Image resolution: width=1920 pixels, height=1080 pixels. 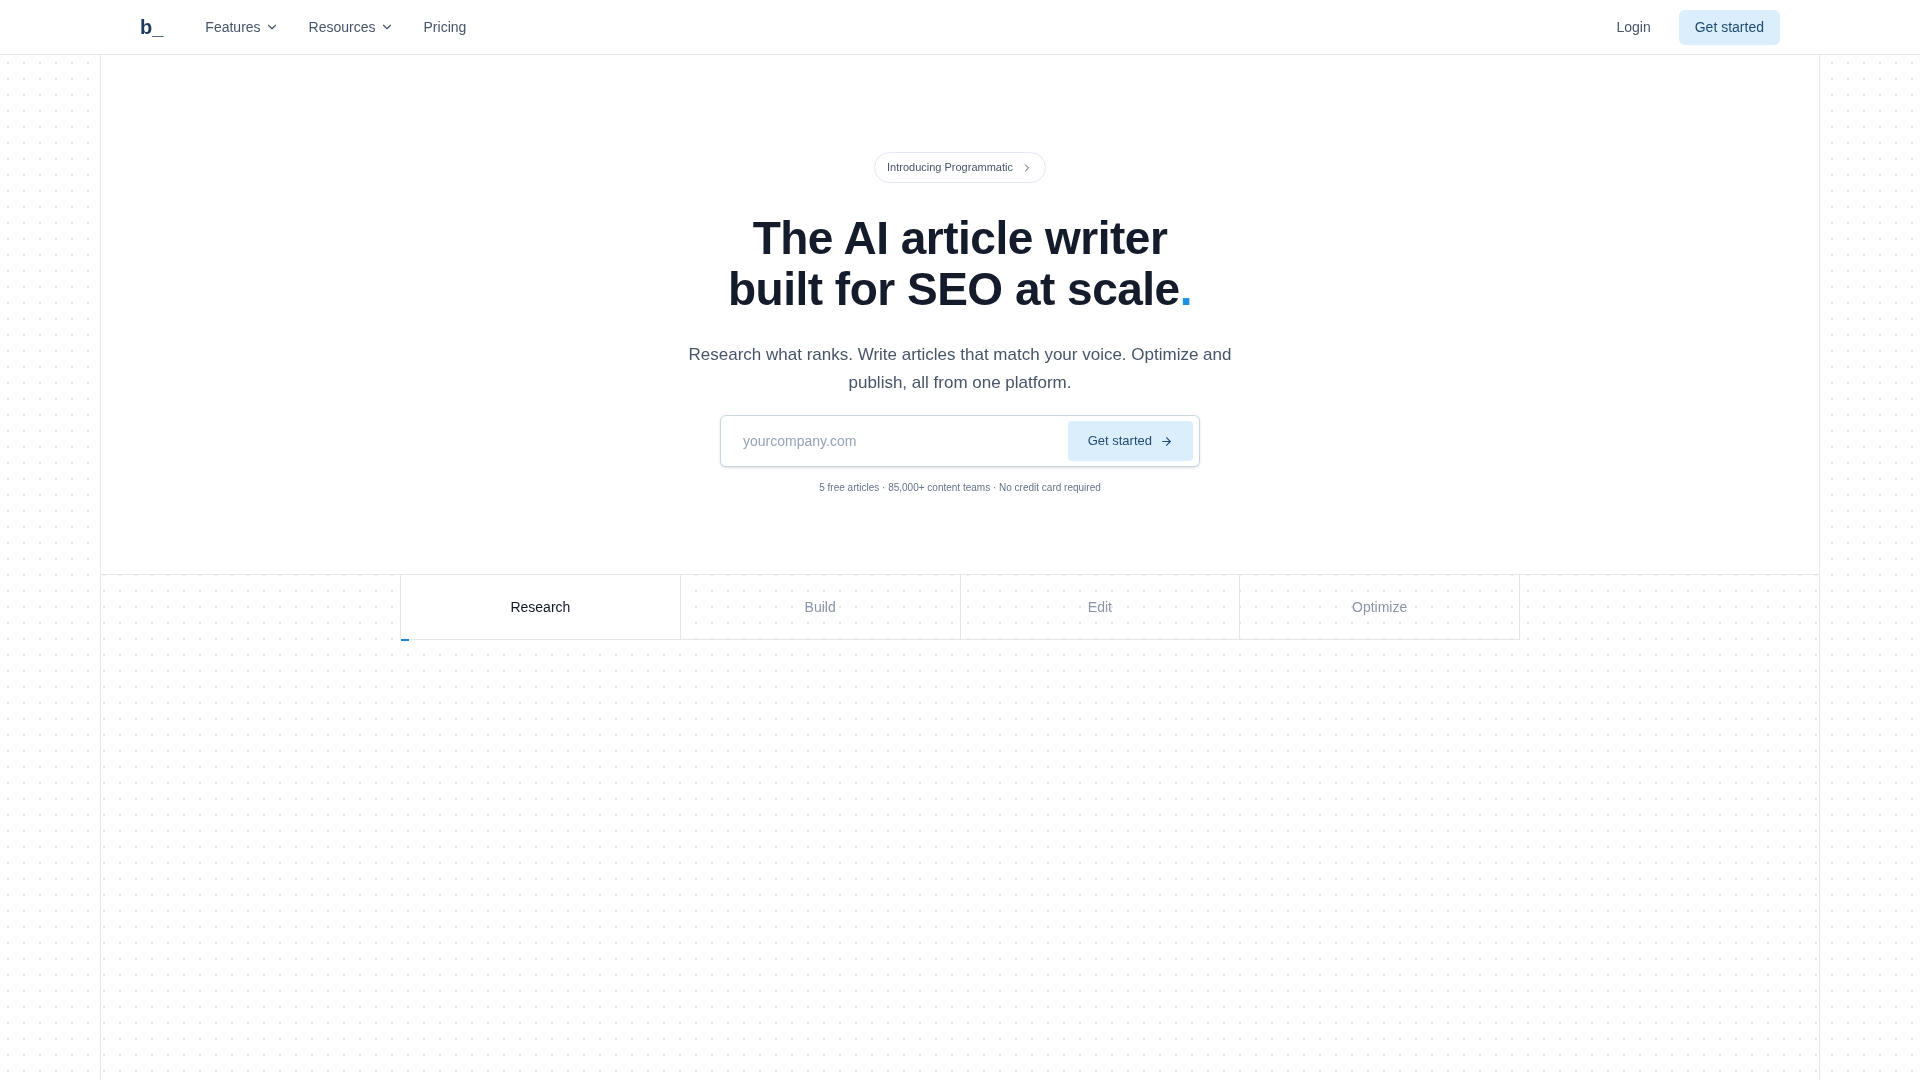 I want to click on nav-link: Pricing, so click(x=445, y=27).